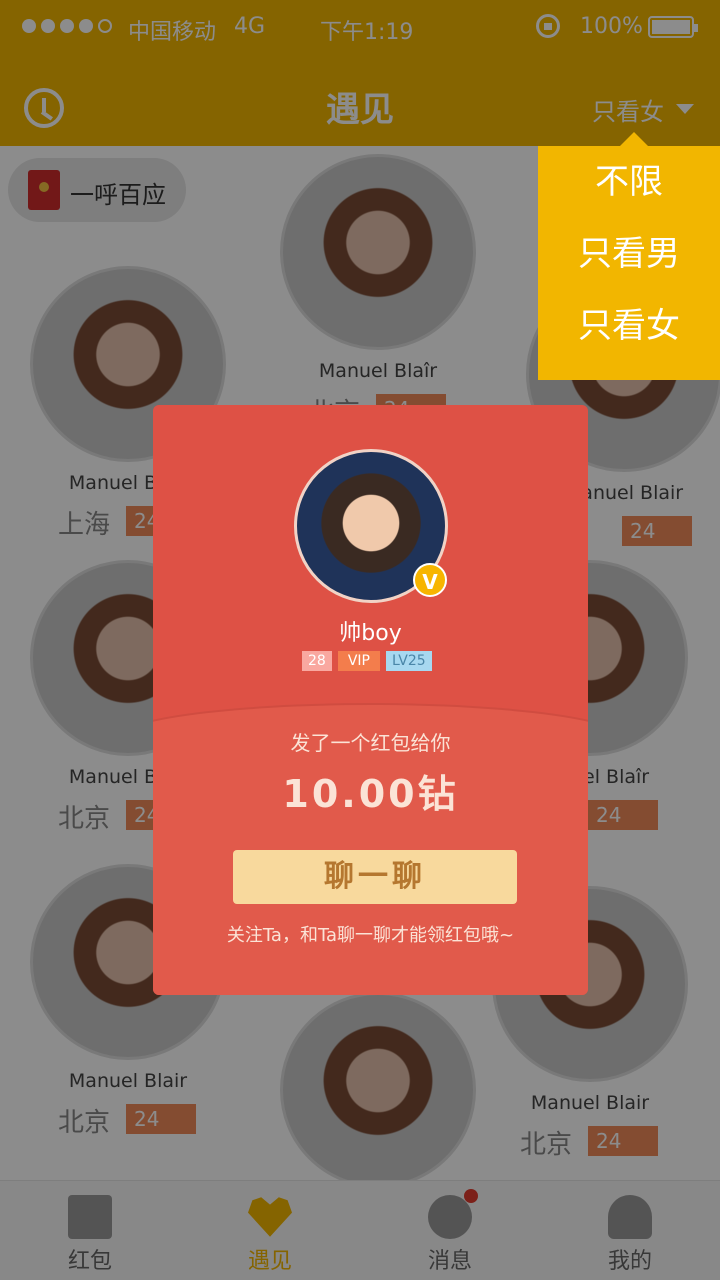 This screenshot has width=720, height=1280. Describe the element at coordinates (629, 326) in the screenshot. I see `filter-option-female: 只看女` at that location.